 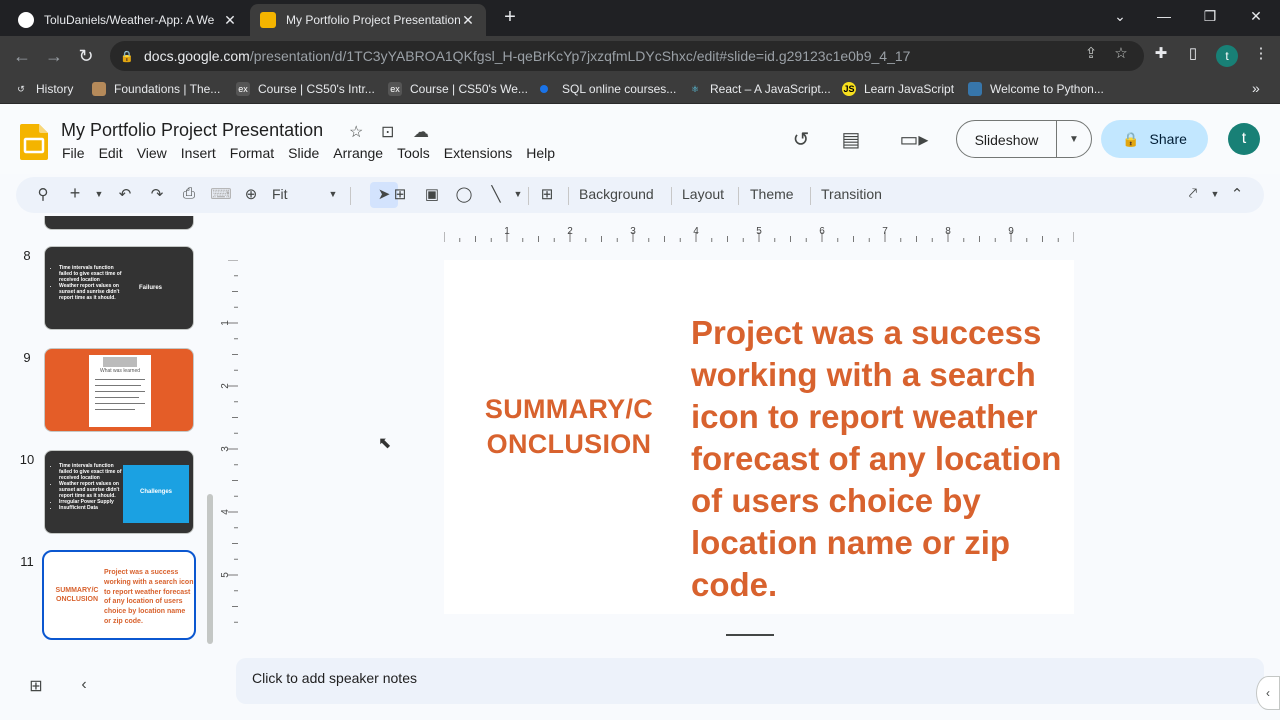 I want to click on bookmark-star-icon: ☆, so click(x=1121, y=53).